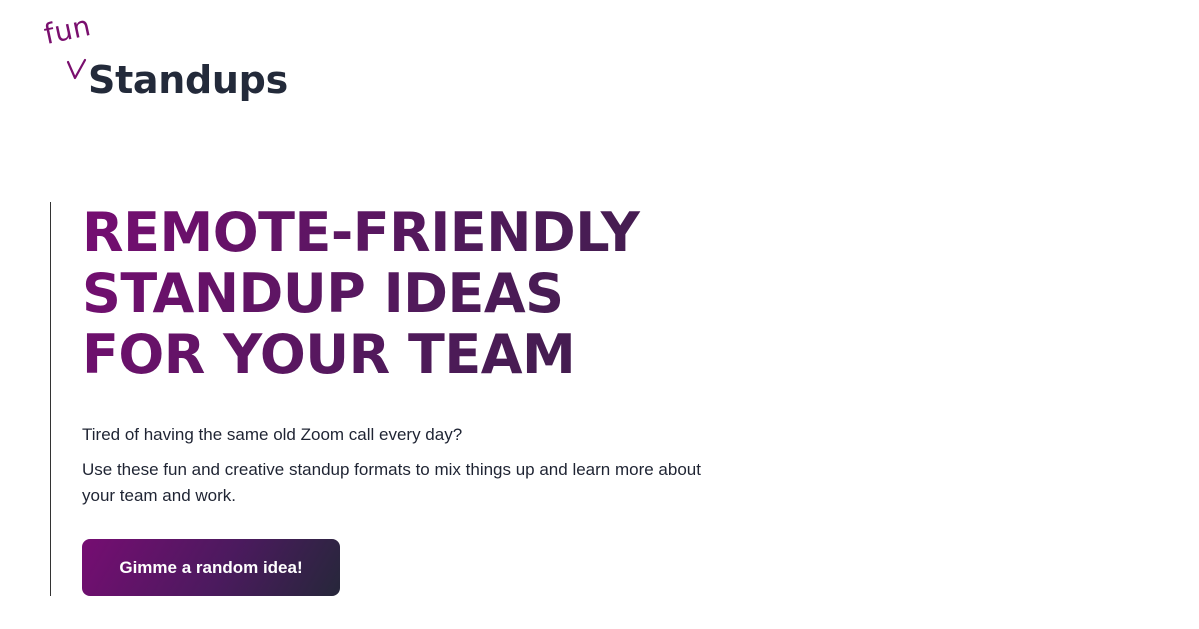 This screenshot has height=629, width=1199. I want to click on headline-line: STANDUP IDEAS, so click(323, 293).